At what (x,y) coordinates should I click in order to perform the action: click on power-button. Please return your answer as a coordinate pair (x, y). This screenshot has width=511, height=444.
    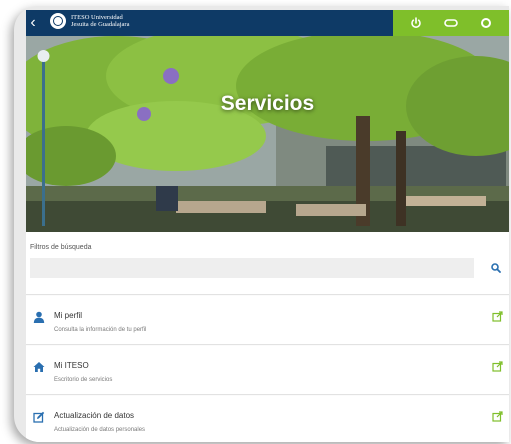
    Looking at the image, I should click on (416, 23).